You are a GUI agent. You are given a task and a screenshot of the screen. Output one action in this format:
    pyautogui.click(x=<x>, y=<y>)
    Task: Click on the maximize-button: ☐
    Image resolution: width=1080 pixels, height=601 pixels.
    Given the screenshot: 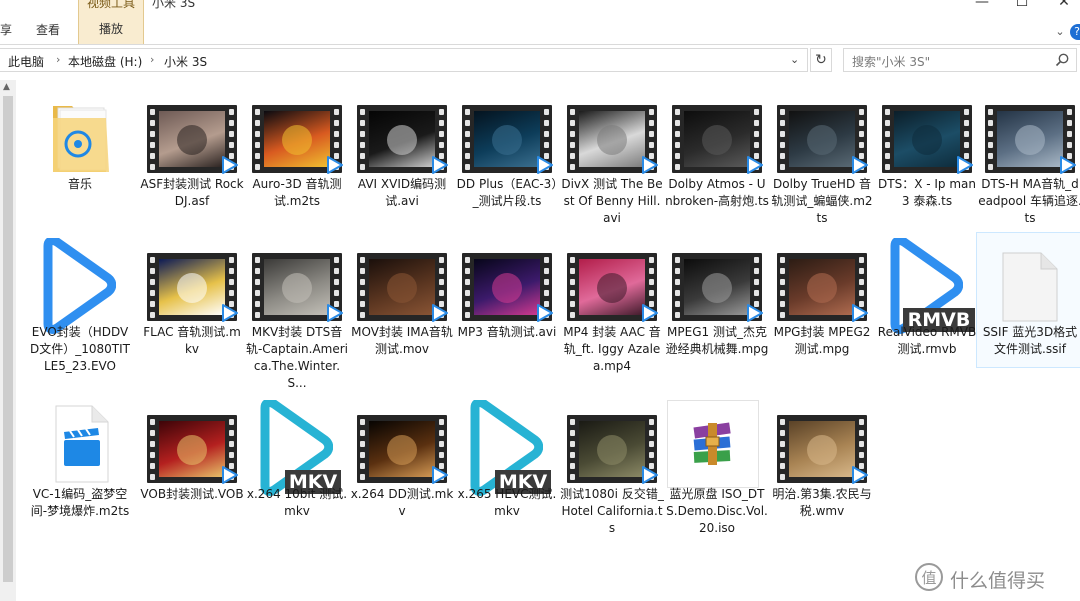 What is the action you would take?
    pyautogui.click(x=1022, y=6)
    